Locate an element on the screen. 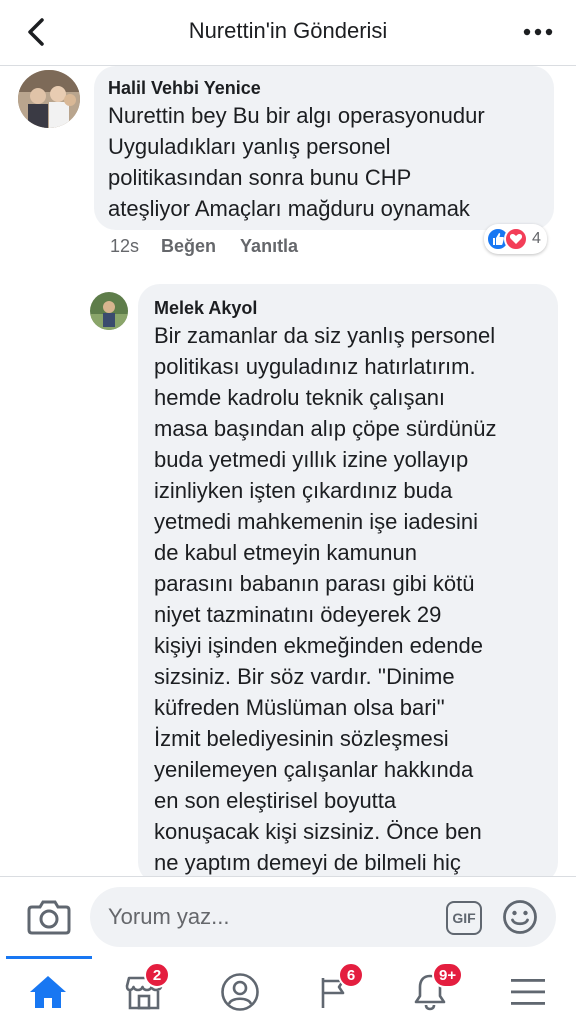 This screenshot has width=576, height=1024. comment-time: 12s is located at coordinates (125, 246).